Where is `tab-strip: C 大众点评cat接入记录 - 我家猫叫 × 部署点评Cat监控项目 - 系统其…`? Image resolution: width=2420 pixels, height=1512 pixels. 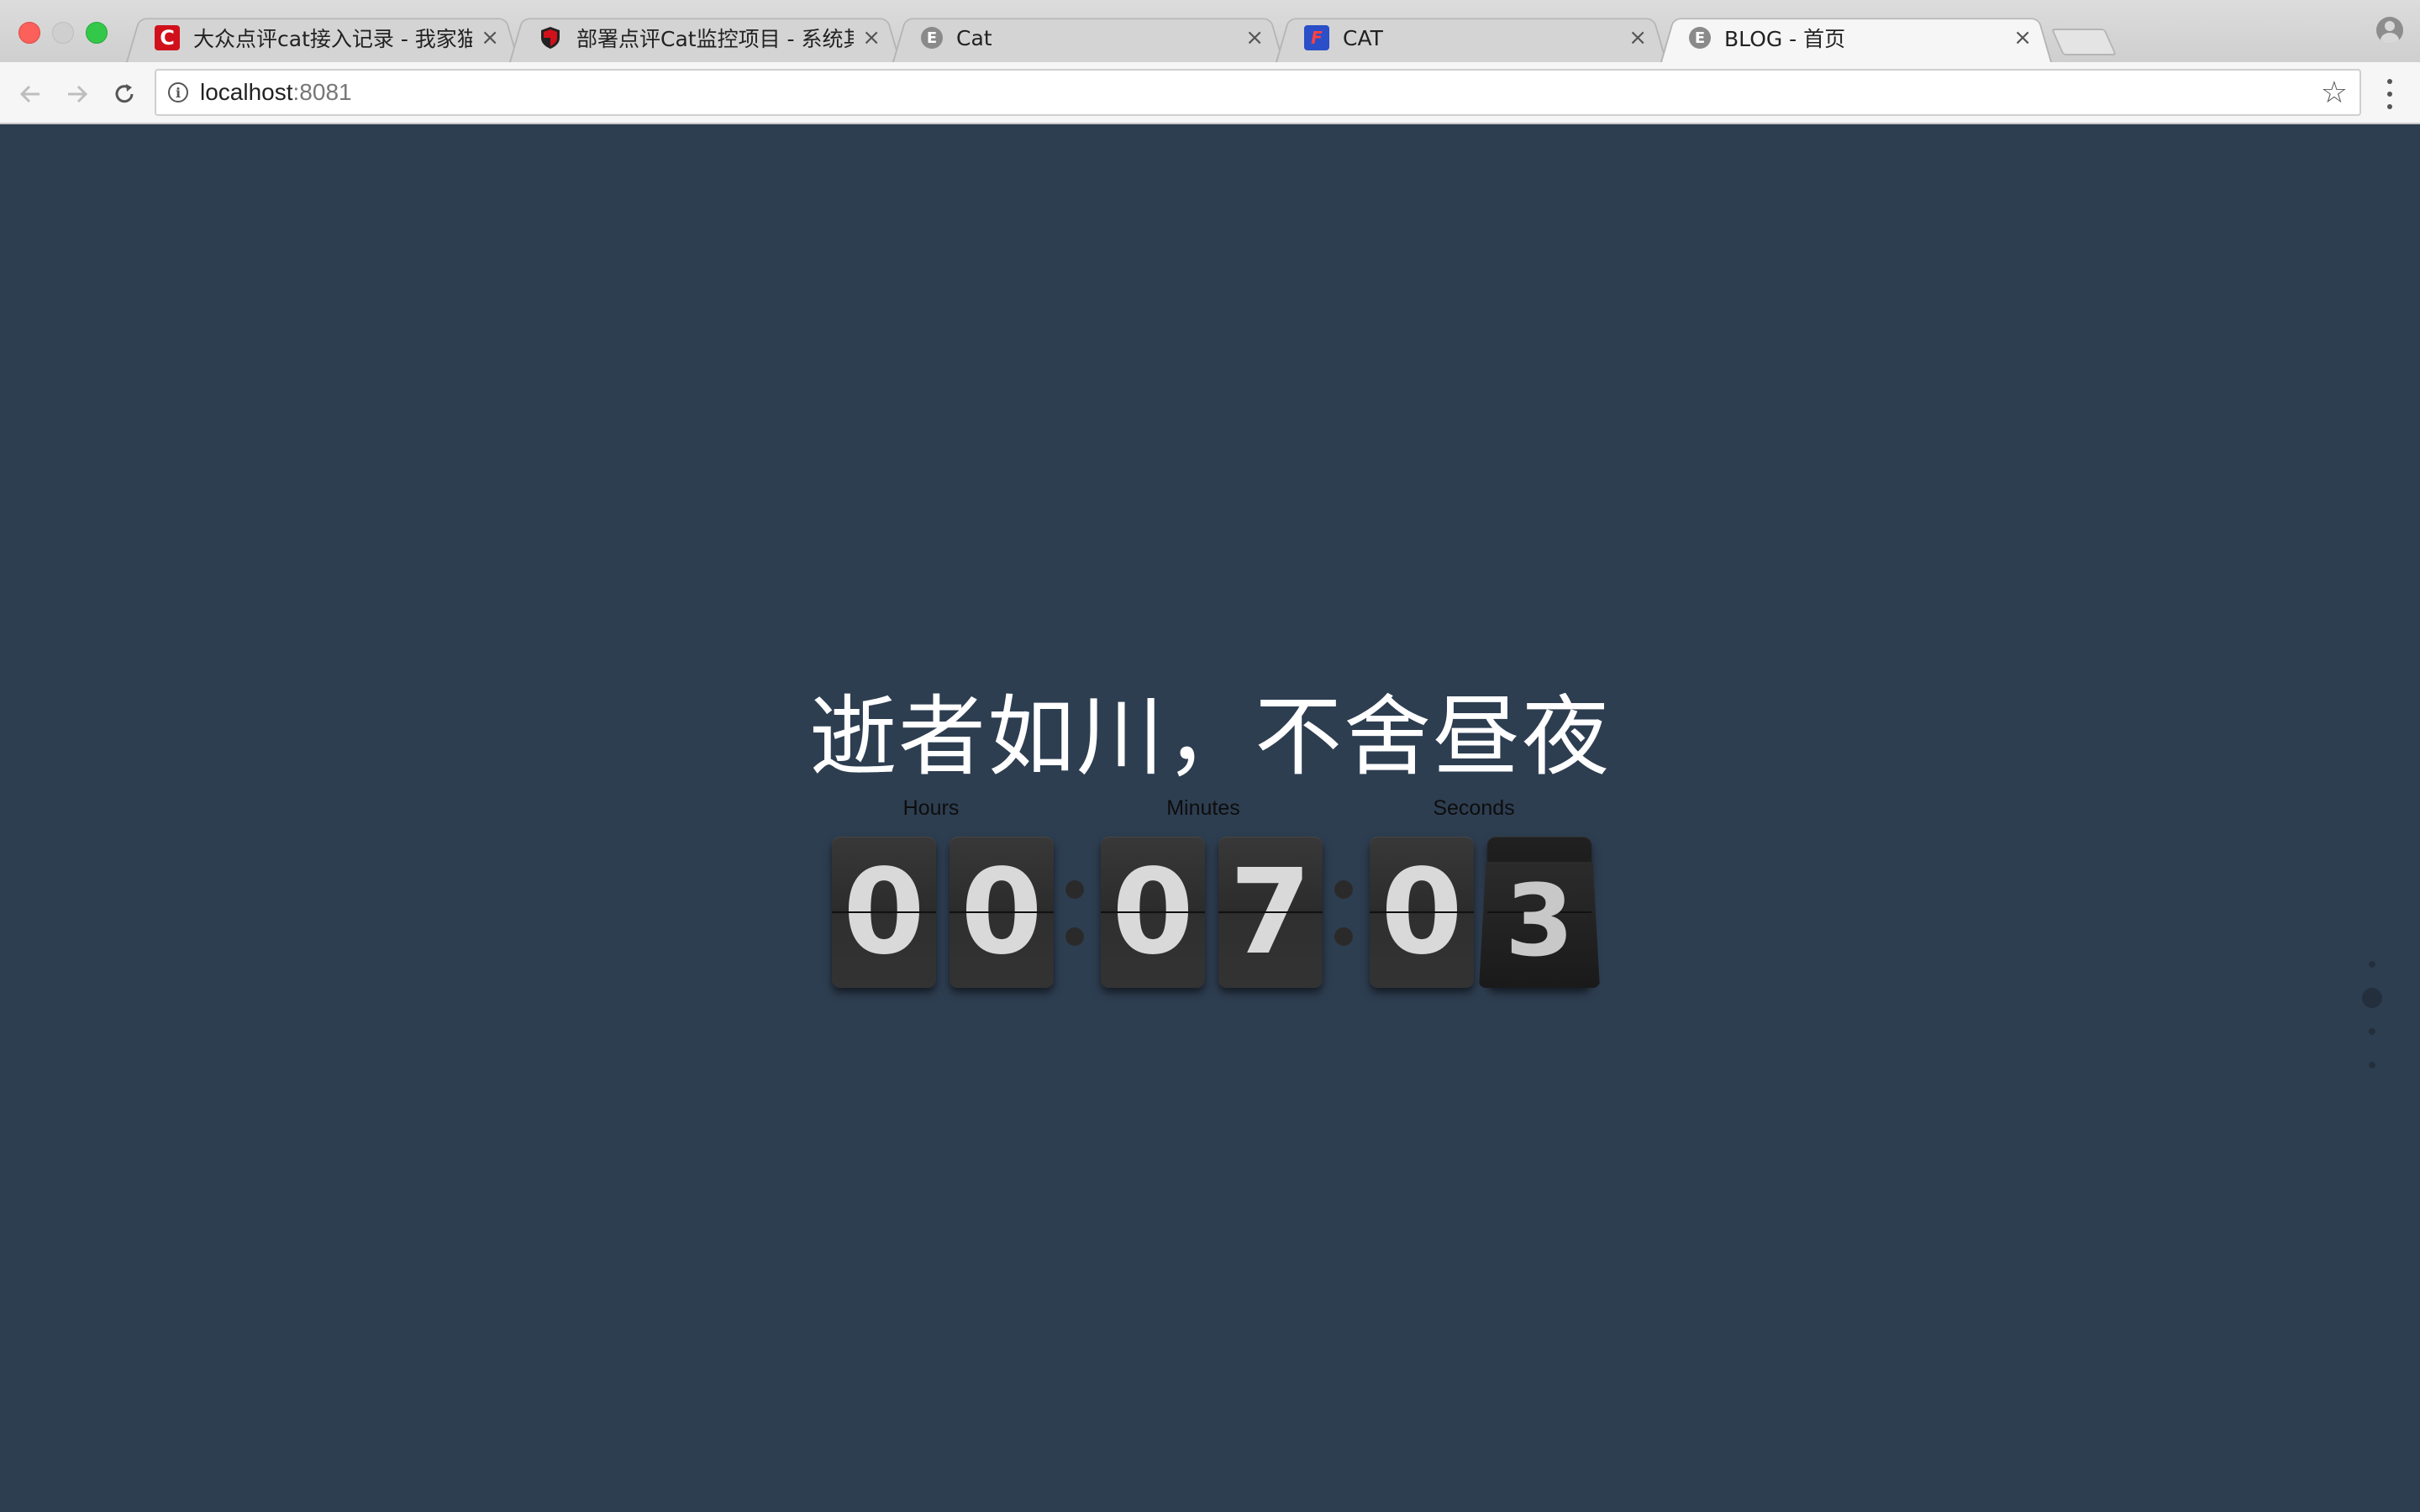
tab-strip: C 大众点评cat接入记录 - 我家猫叫 × 部署点评Cat监控项目 - 系统其… is located at coordinates (1210, 31).